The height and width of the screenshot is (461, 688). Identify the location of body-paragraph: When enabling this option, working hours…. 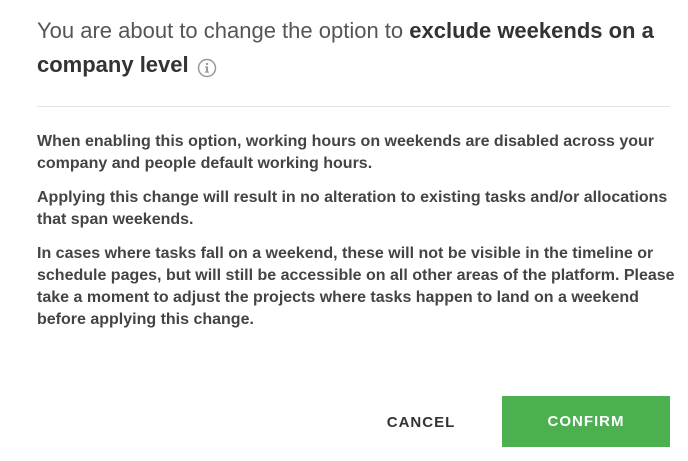
(345, 152).